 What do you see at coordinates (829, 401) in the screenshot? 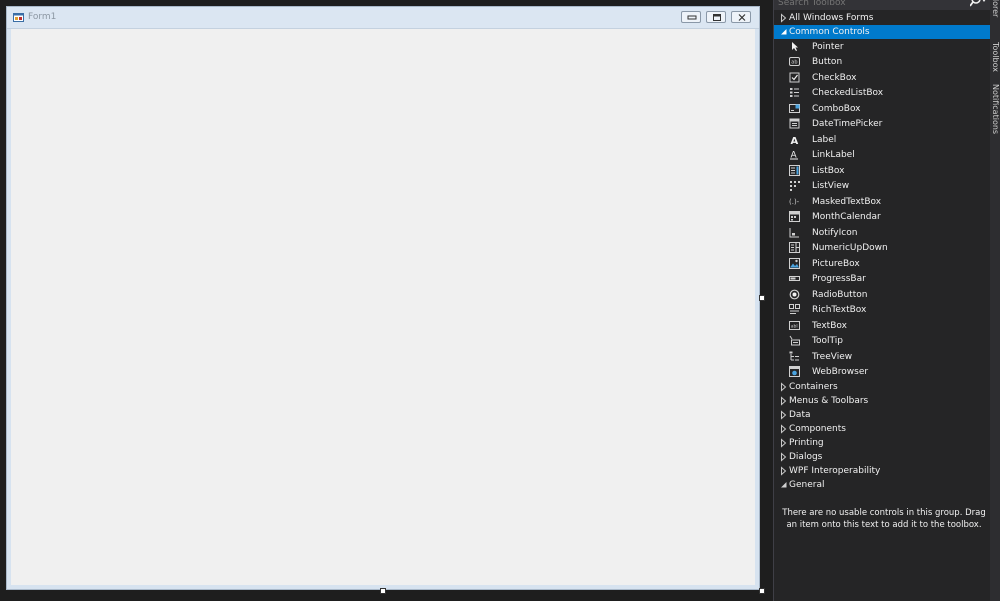
I see `category-label: Menus & Toolbars` at bounding box center [829, 401].